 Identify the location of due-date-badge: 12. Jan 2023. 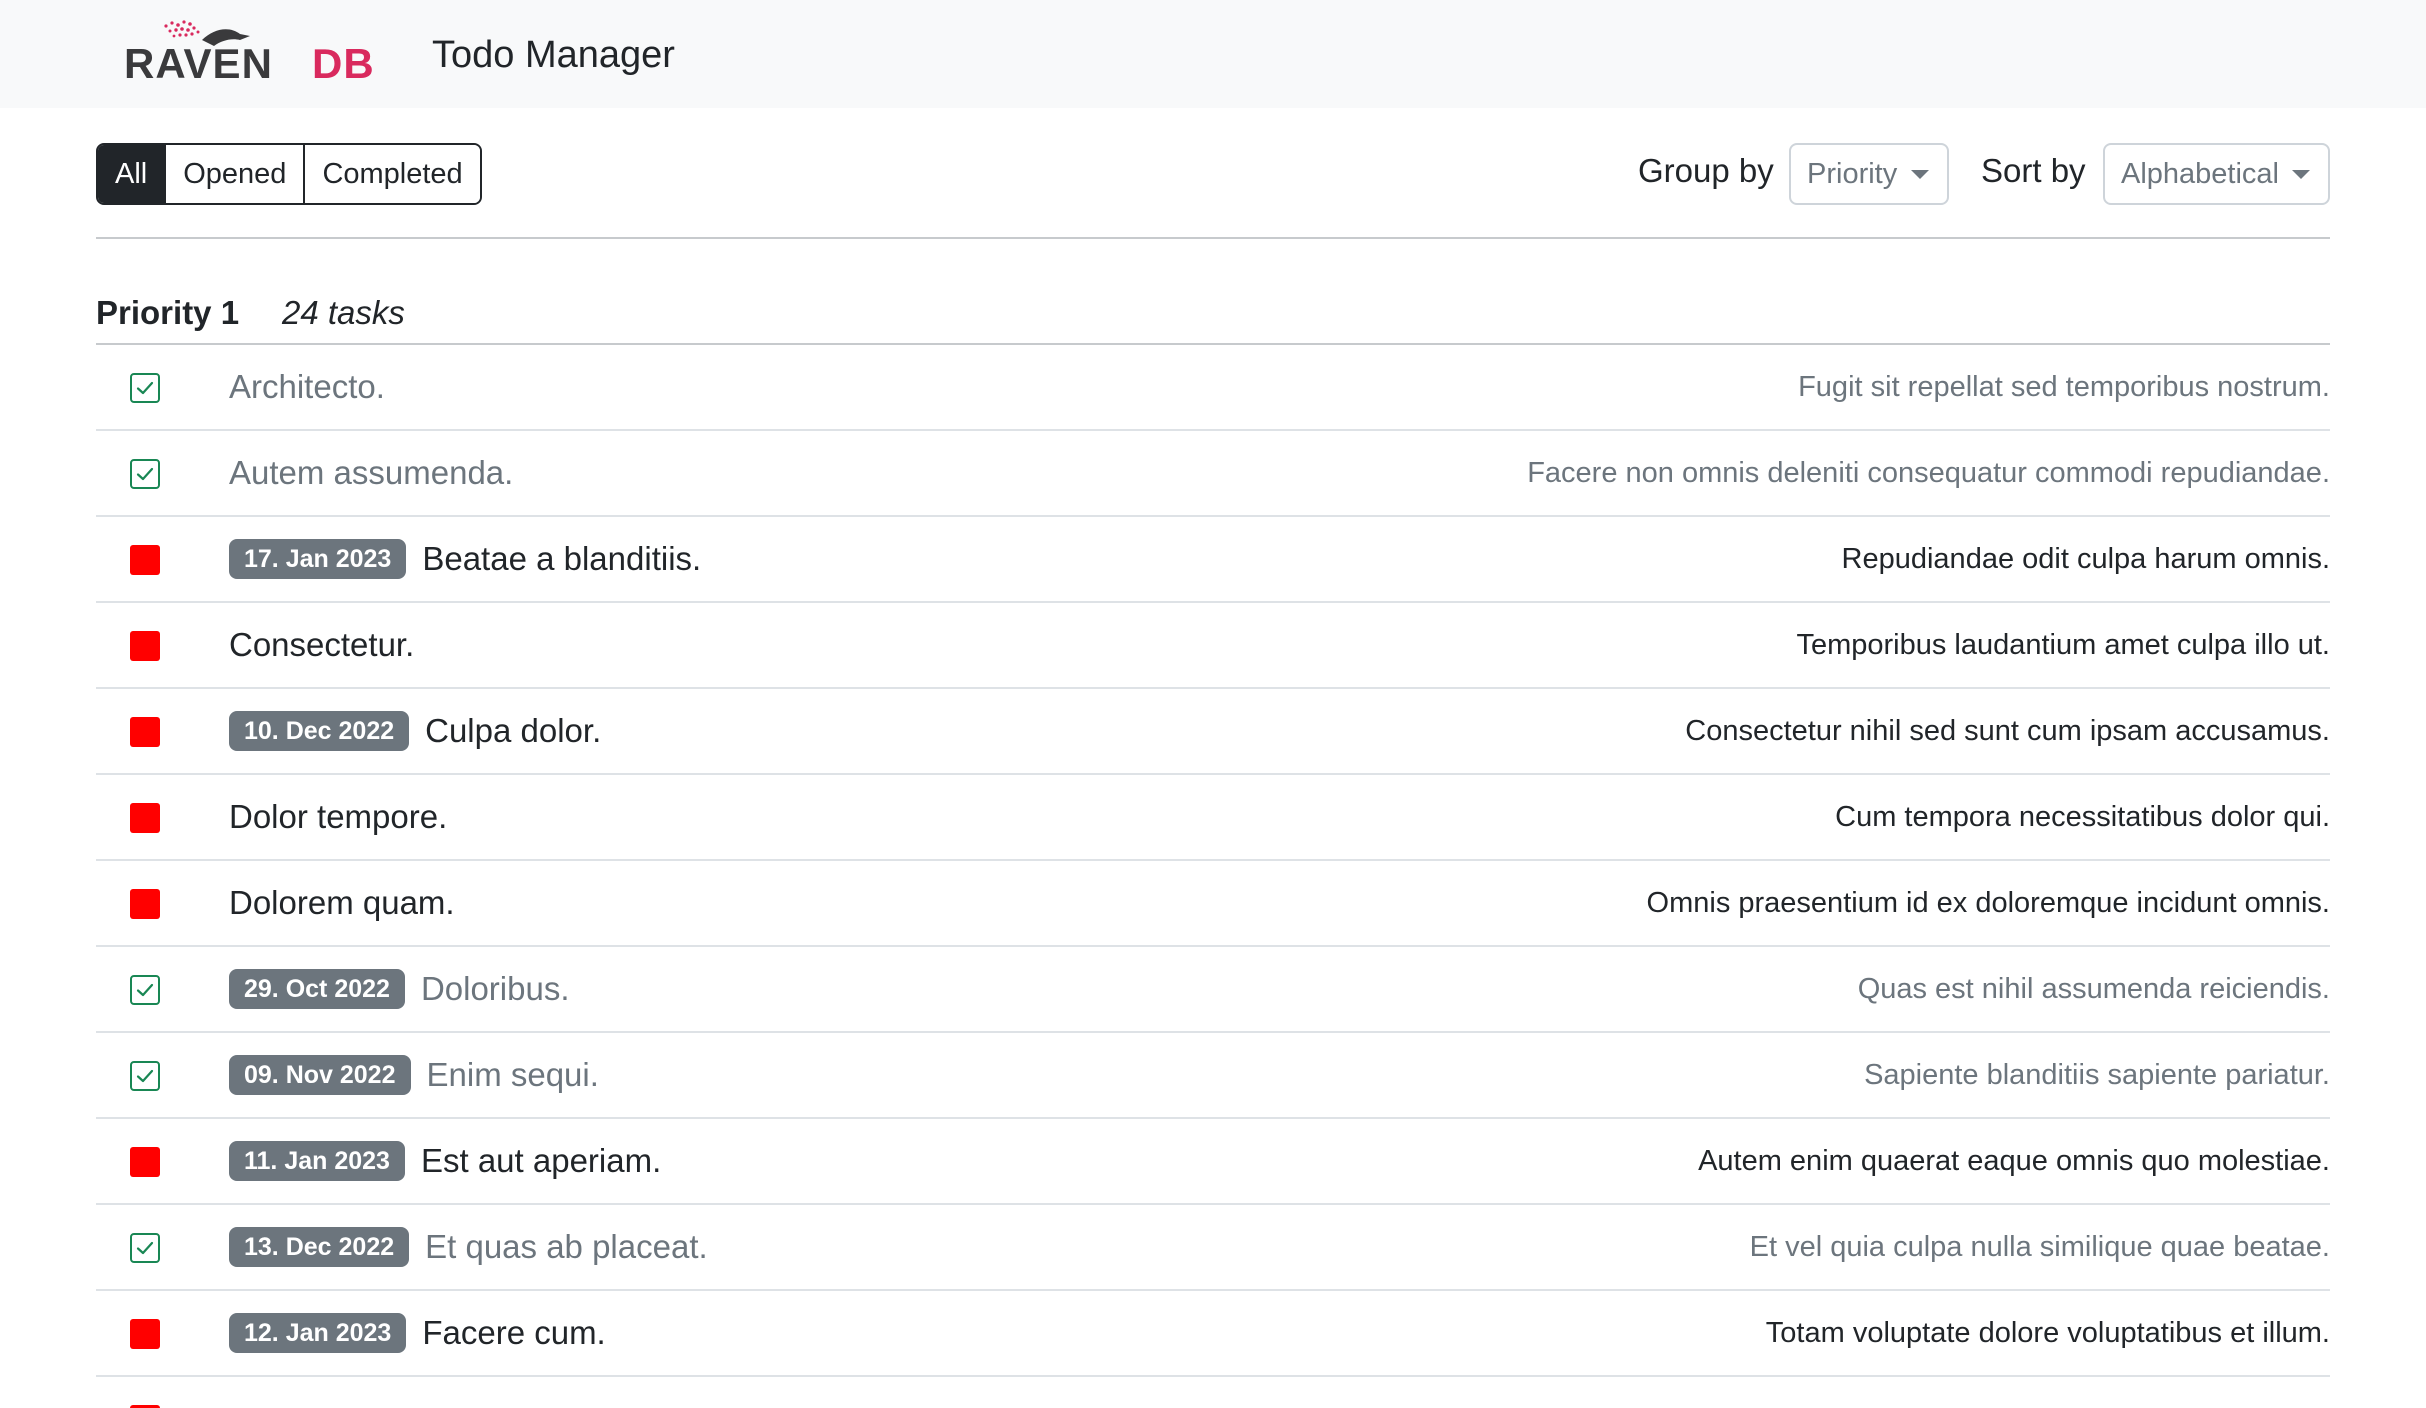
(318, 1333).